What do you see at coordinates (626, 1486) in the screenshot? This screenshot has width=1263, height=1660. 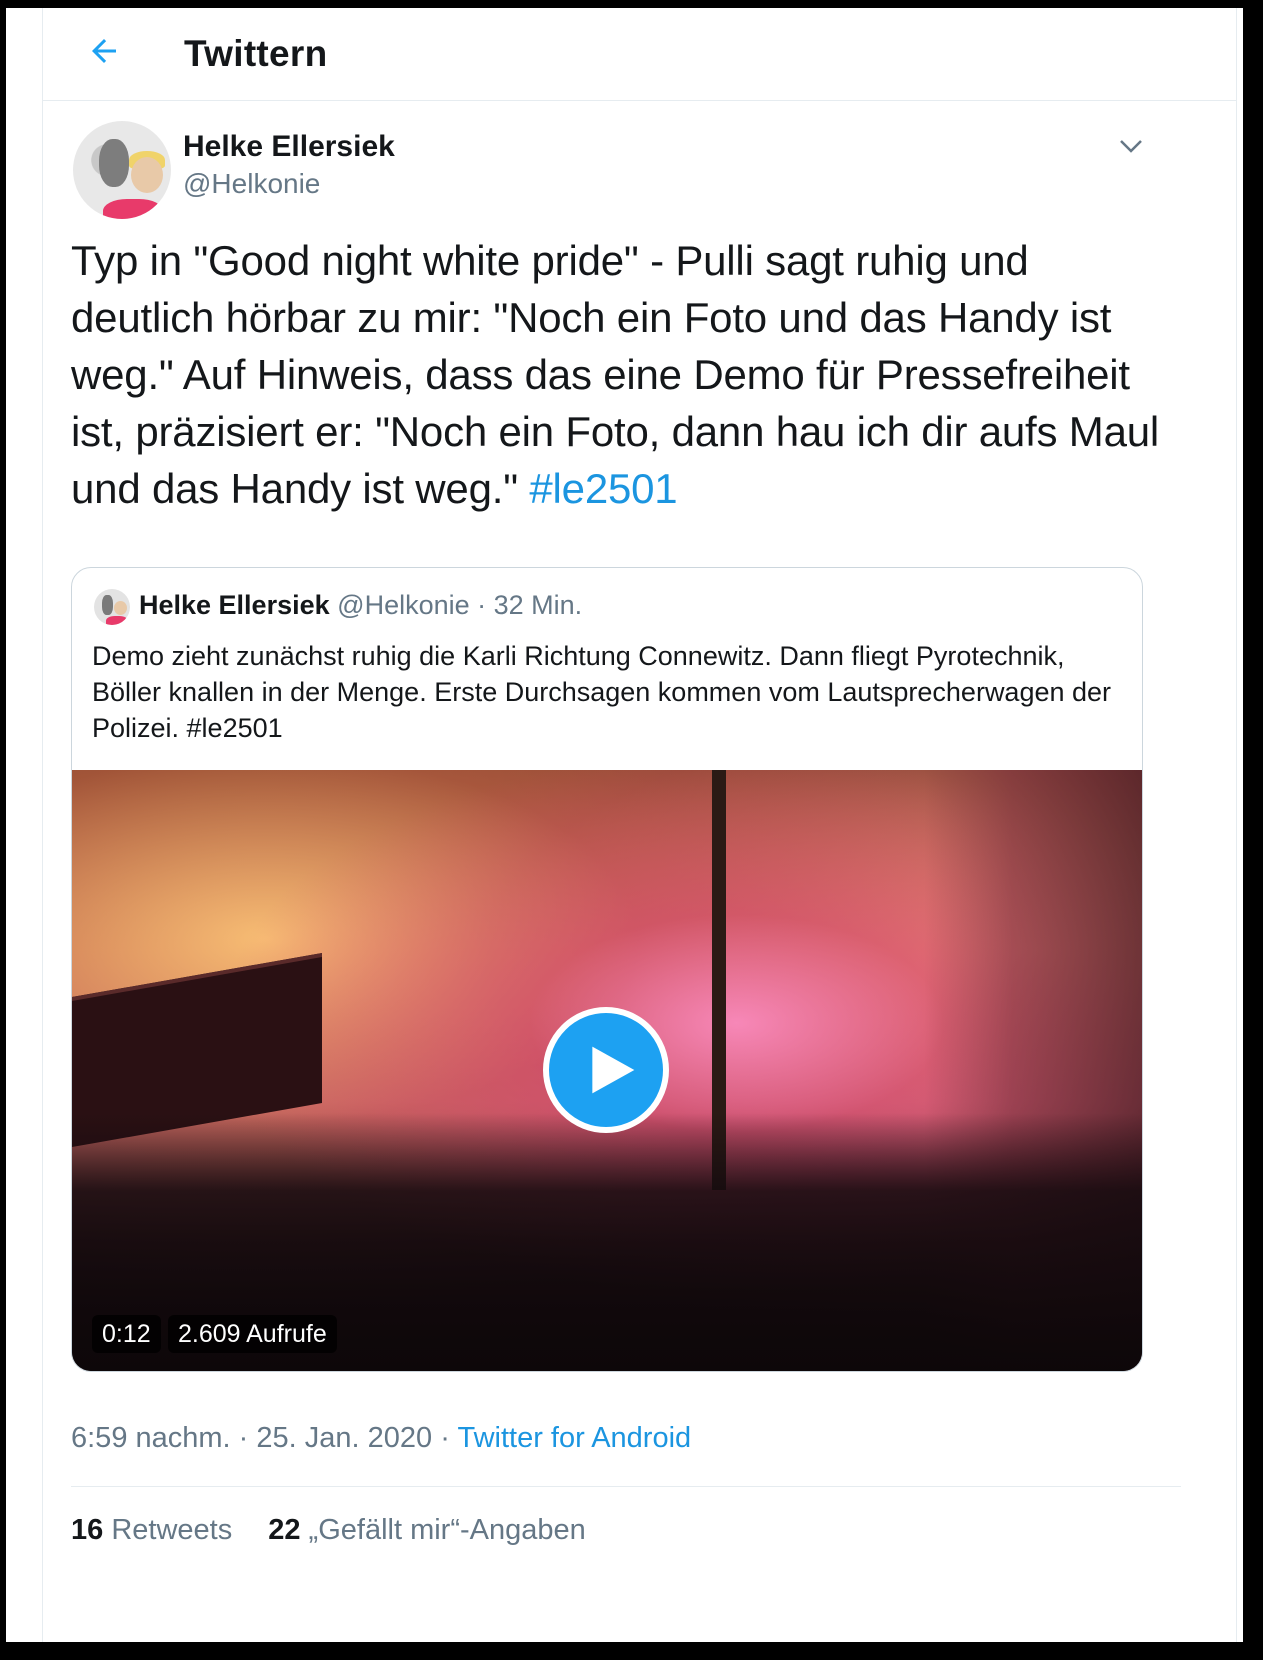 I see `divider` at bounding box center [626, 1486].